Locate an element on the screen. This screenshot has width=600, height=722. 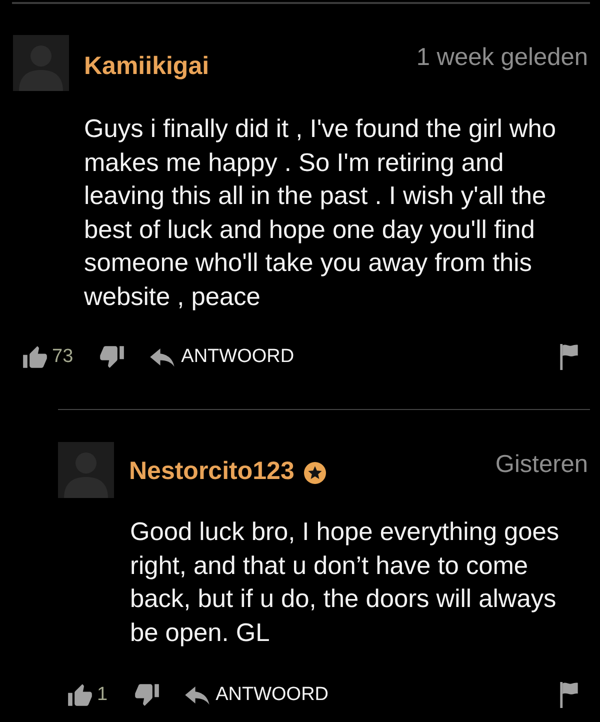
timestamp: 1 week geleden is located at coordinates (502, 58).